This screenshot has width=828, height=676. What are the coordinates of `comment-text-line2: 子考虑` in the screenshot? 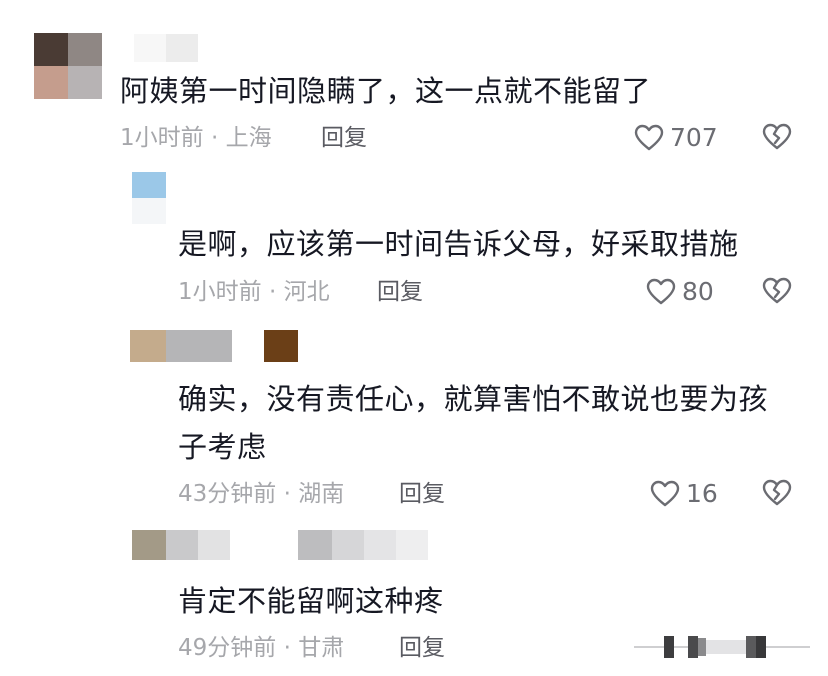 It's located at (222, 447).